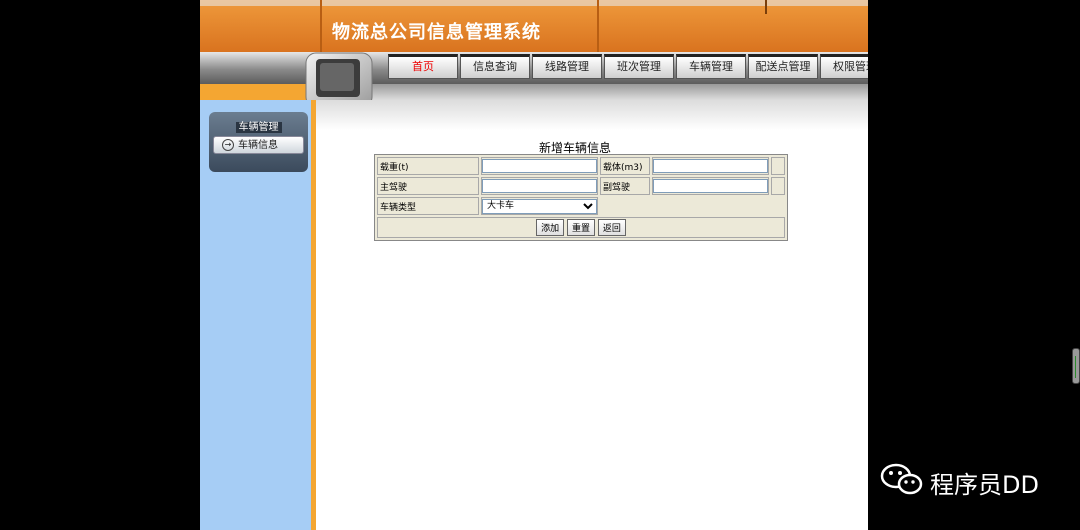 The image size is (1080, 530). What do you see at coordinates (539, 186) in the screenshot?
I see `driver-input` at bounding box center [539, 186].